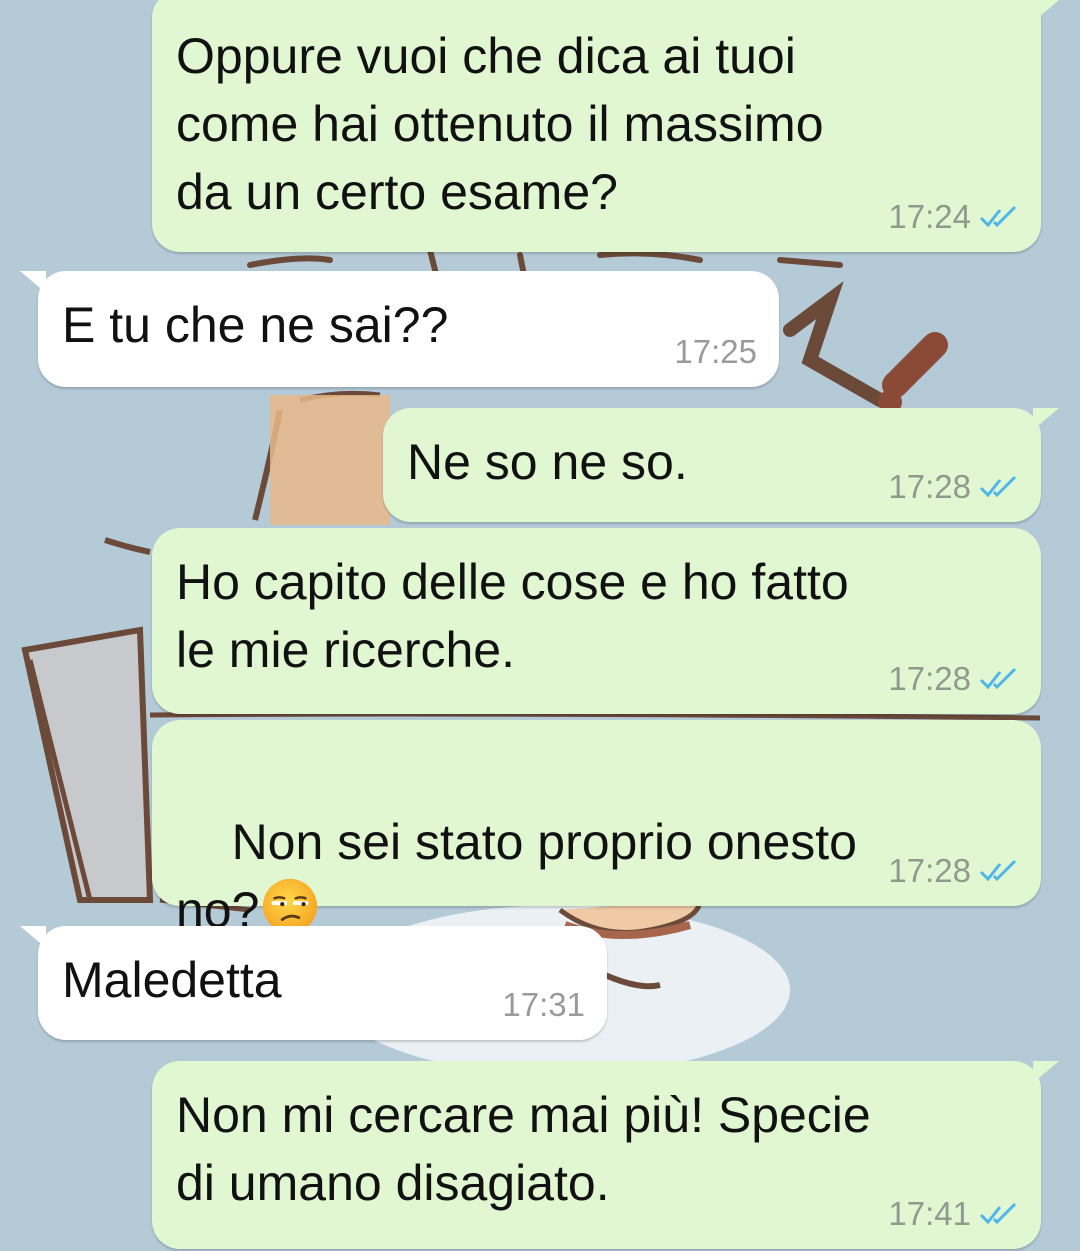 Image resolution: width=1080 pixels, height=1251 pixels. What do you see at coordinates (547, 462) in the screenshot?
I see `message-text: Ne so ne so.` at bounding box center [547, 462].